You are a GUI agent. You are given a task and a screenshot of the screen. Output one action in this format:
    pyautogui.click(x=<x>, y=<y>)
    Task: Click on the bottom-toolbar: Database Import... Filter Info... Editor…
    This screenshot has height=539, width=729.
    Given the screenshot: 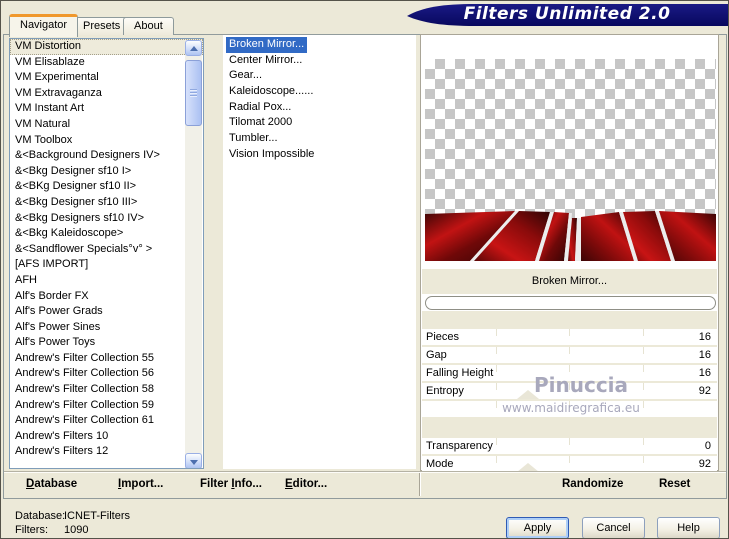 What is the action you would take?
    pyautogui.click(x=365, y=484)
    